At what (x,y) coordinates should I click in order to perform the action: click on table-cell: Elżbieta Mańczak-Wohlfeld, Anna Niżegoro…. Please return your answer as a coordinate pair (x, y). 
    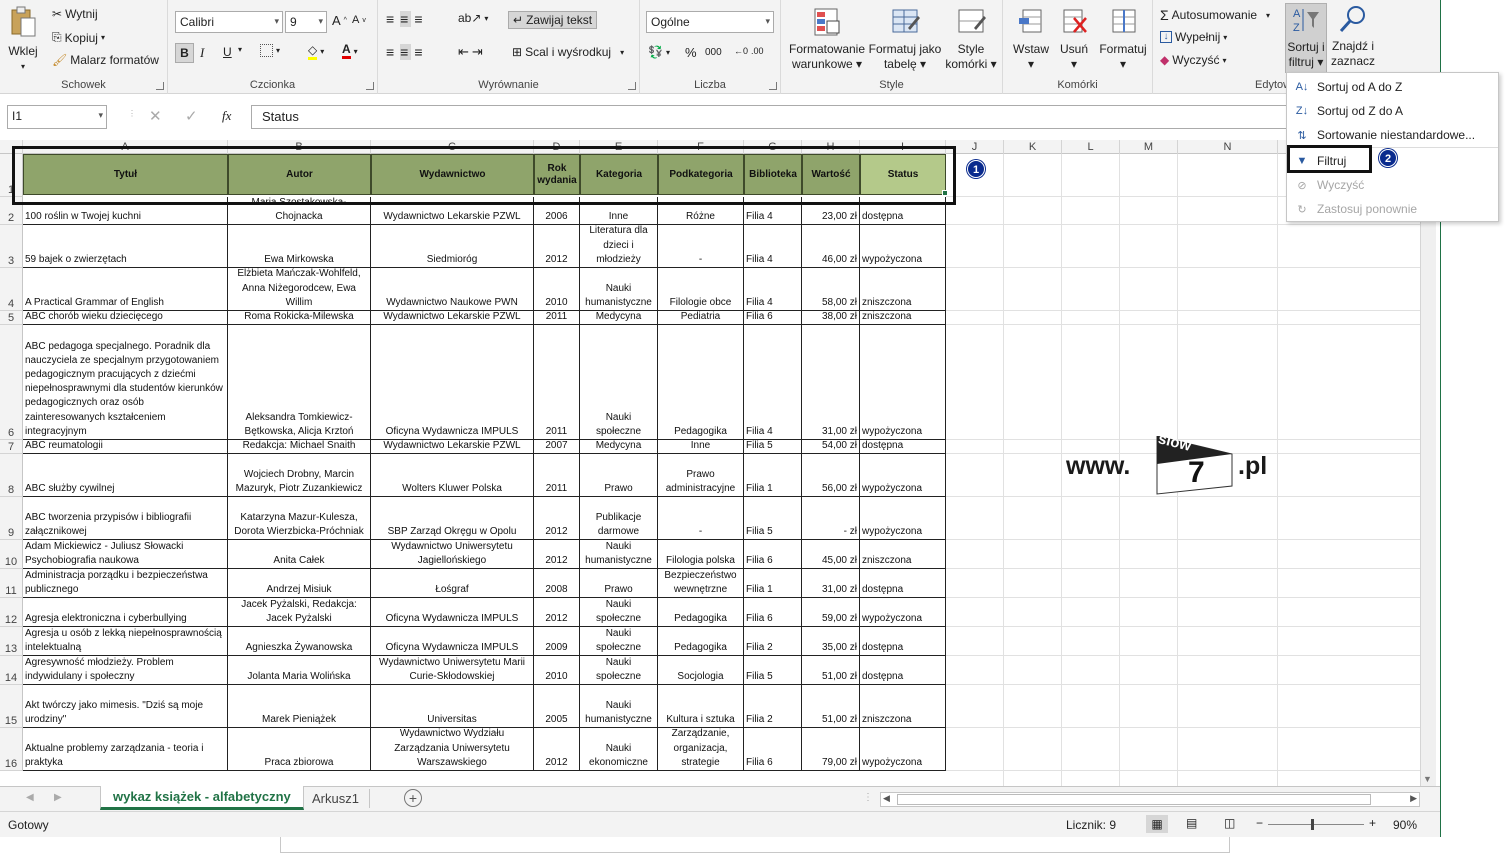
    Looking at the image, I should click on (299, 289).